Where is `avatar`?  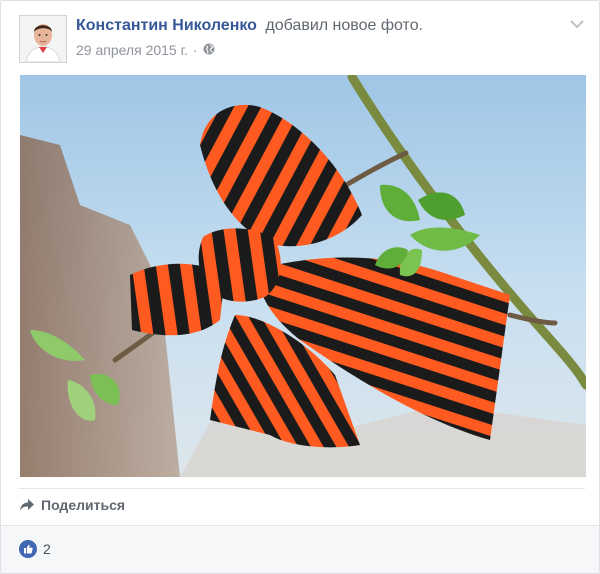
avatar is located at coordinates (43, 39).